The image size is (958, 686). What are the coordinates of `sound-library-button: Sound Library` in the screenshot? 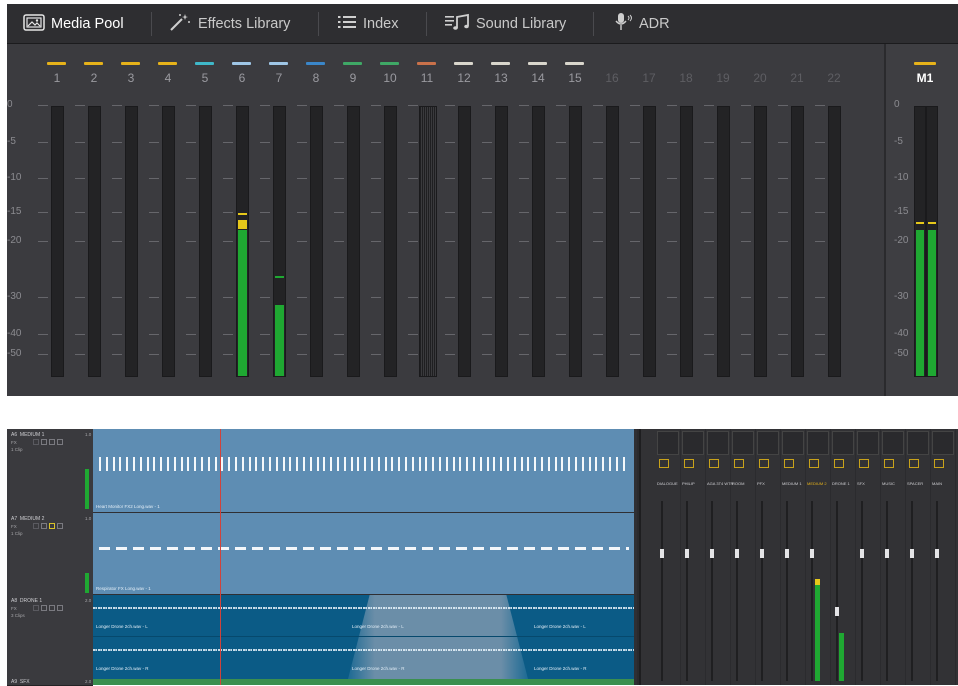 It's located at (505, 24).